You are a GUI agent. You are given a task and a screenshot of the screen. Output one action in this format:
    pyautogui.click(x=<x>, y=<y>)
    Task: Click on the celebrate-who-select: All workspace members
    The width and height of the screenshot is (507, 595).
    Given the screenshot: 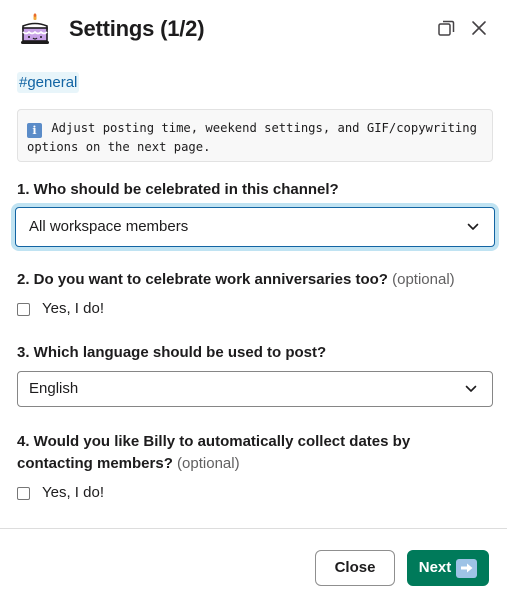 What is the action you would take?
    pyautogui.click(x=255, y=227)
    